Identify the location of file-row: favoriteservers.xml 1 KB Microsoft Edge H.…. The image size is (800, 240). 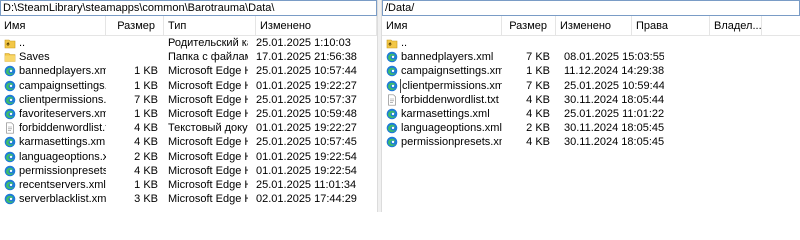
(188, 114).